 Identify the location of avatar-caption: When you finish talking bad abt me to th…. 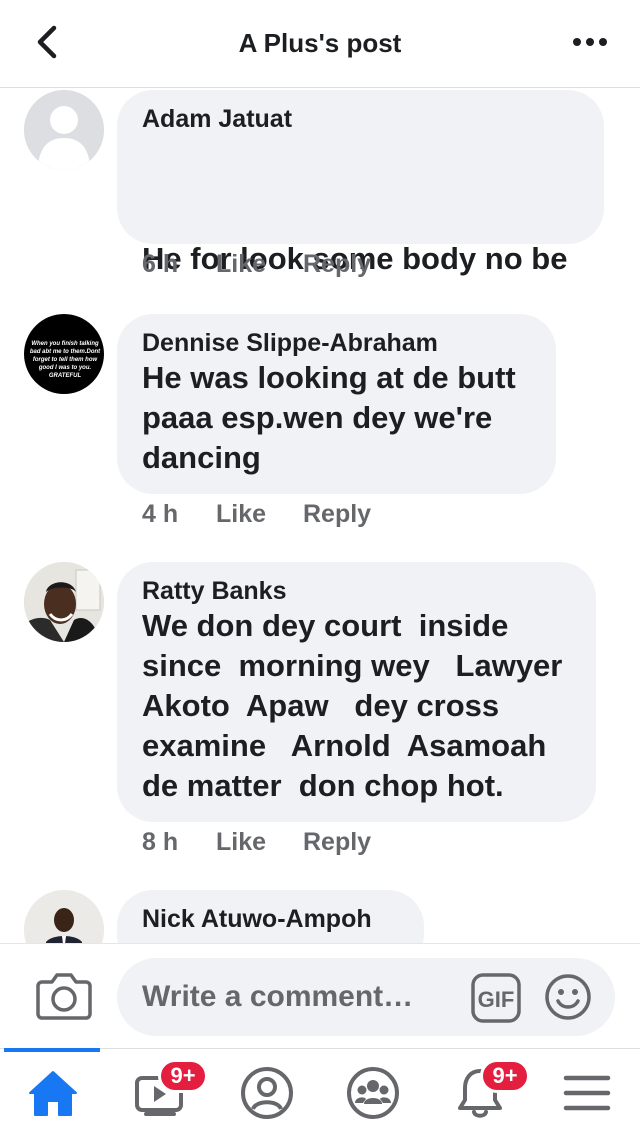
(65, 360).